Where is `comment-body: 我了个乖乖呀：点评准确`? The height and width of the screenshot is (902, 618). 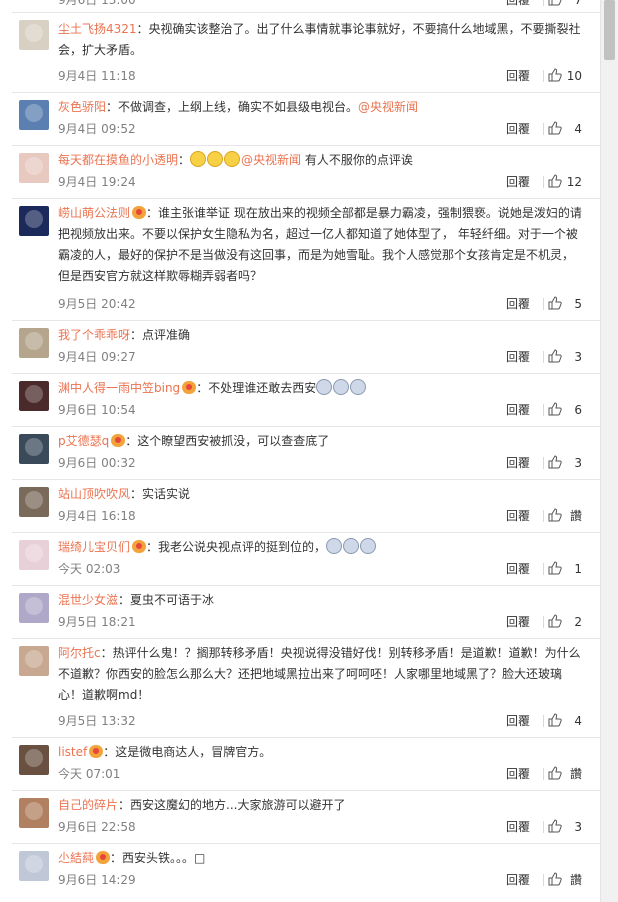
comment-body: 我了个乖乖呀：点评准确 is located at coordinates (320, 335).